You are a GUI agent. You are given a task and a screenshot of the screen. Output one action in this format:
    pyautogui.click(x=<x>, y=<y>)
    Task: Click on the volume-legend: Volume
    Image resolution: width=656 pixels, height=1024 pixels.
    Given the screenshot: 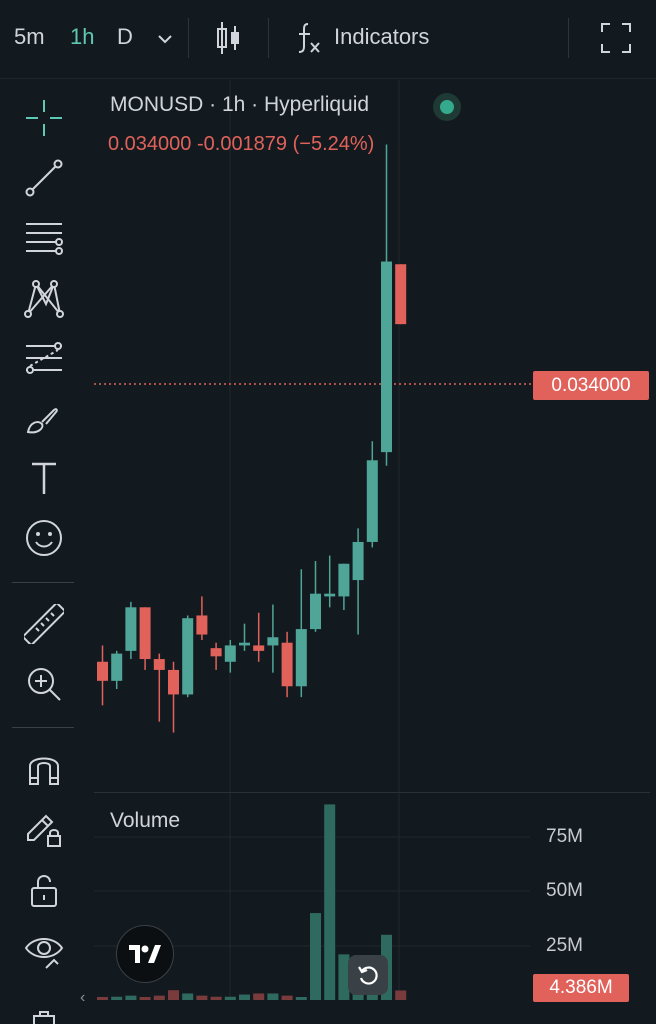 What is the action you would take?
    pyautogui.click(x=145, y=821)
    